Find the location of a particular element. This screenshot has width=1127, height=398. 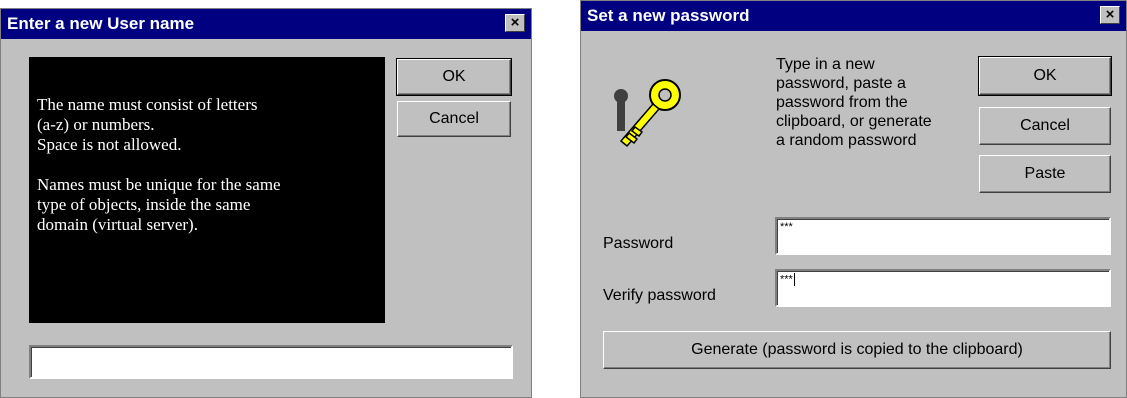

verify-password-value: *** is located at coordinates (786, 279).